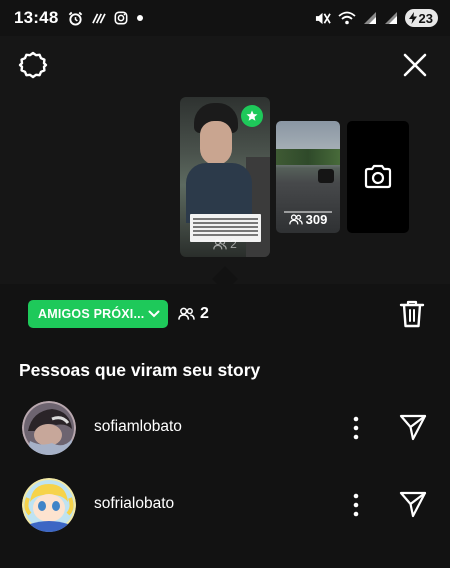 Image resolution: width=450 pixels, height=568 pixels. Describe the element at coordinates (36, 17) in the screenshot. I see `status-time: 13:48` at that location.